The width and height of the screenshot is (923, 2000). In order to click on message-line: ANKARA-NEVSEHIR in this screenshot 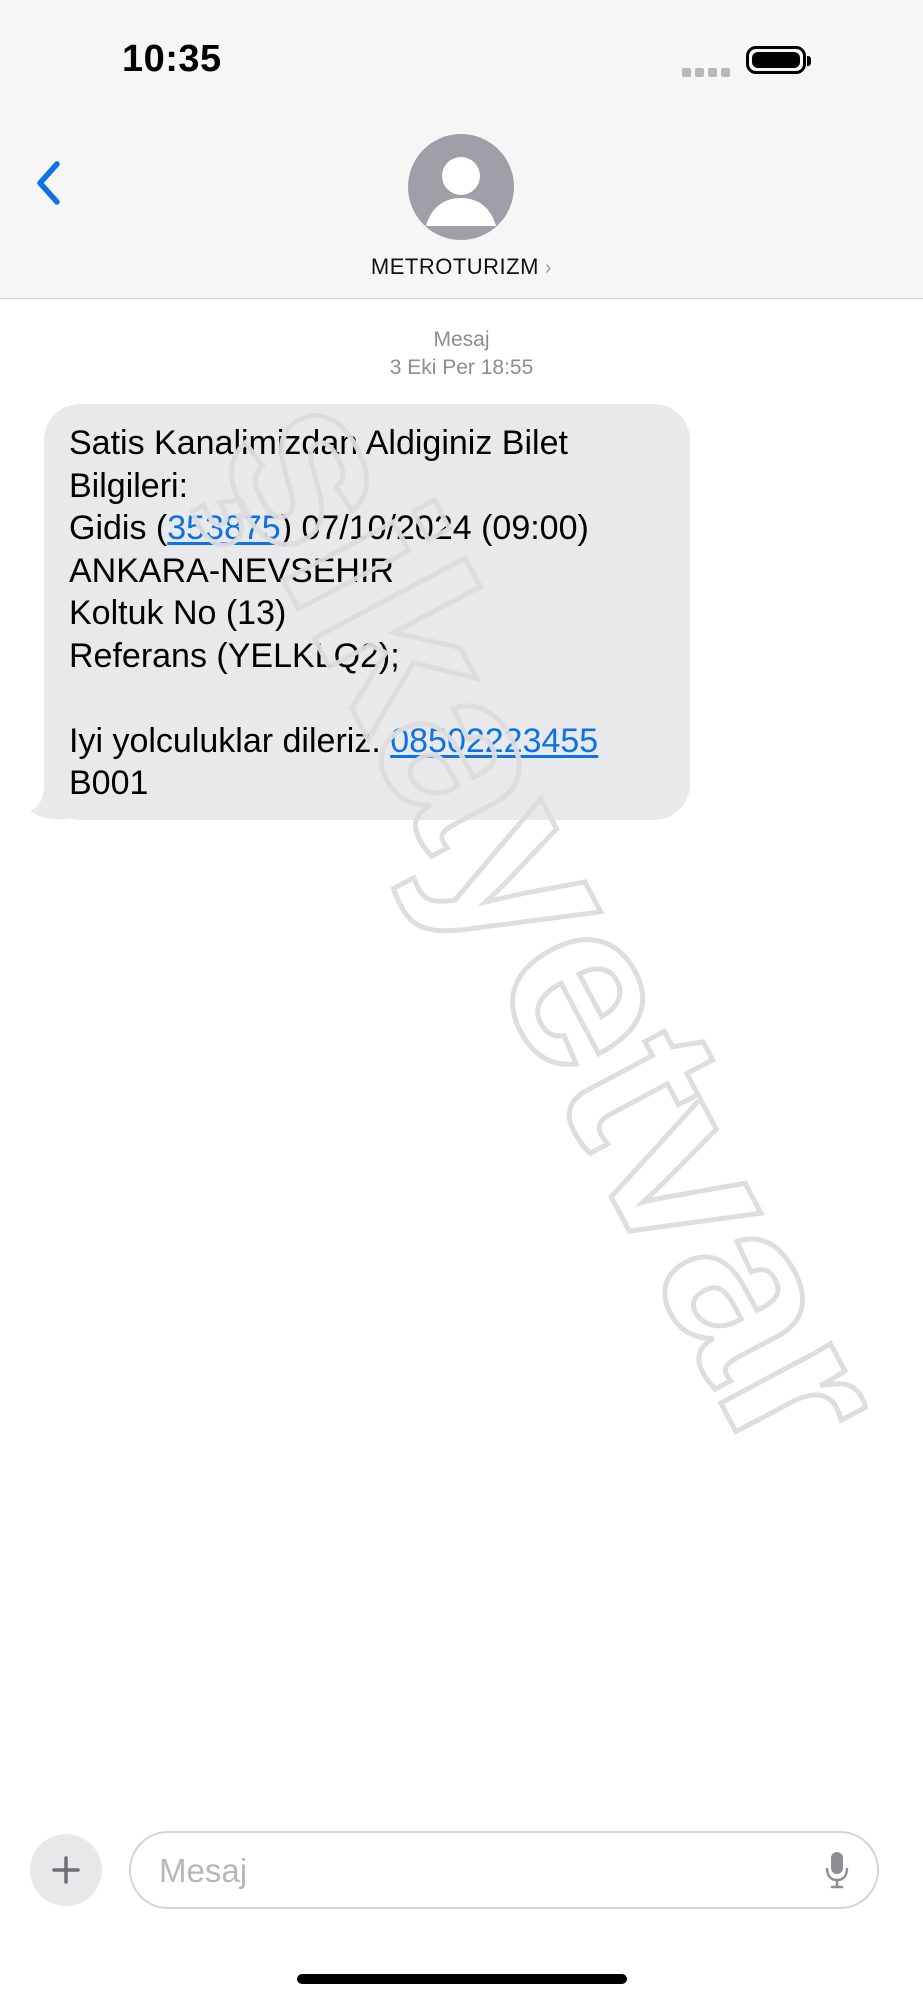, I will do `click(231, 570)`.